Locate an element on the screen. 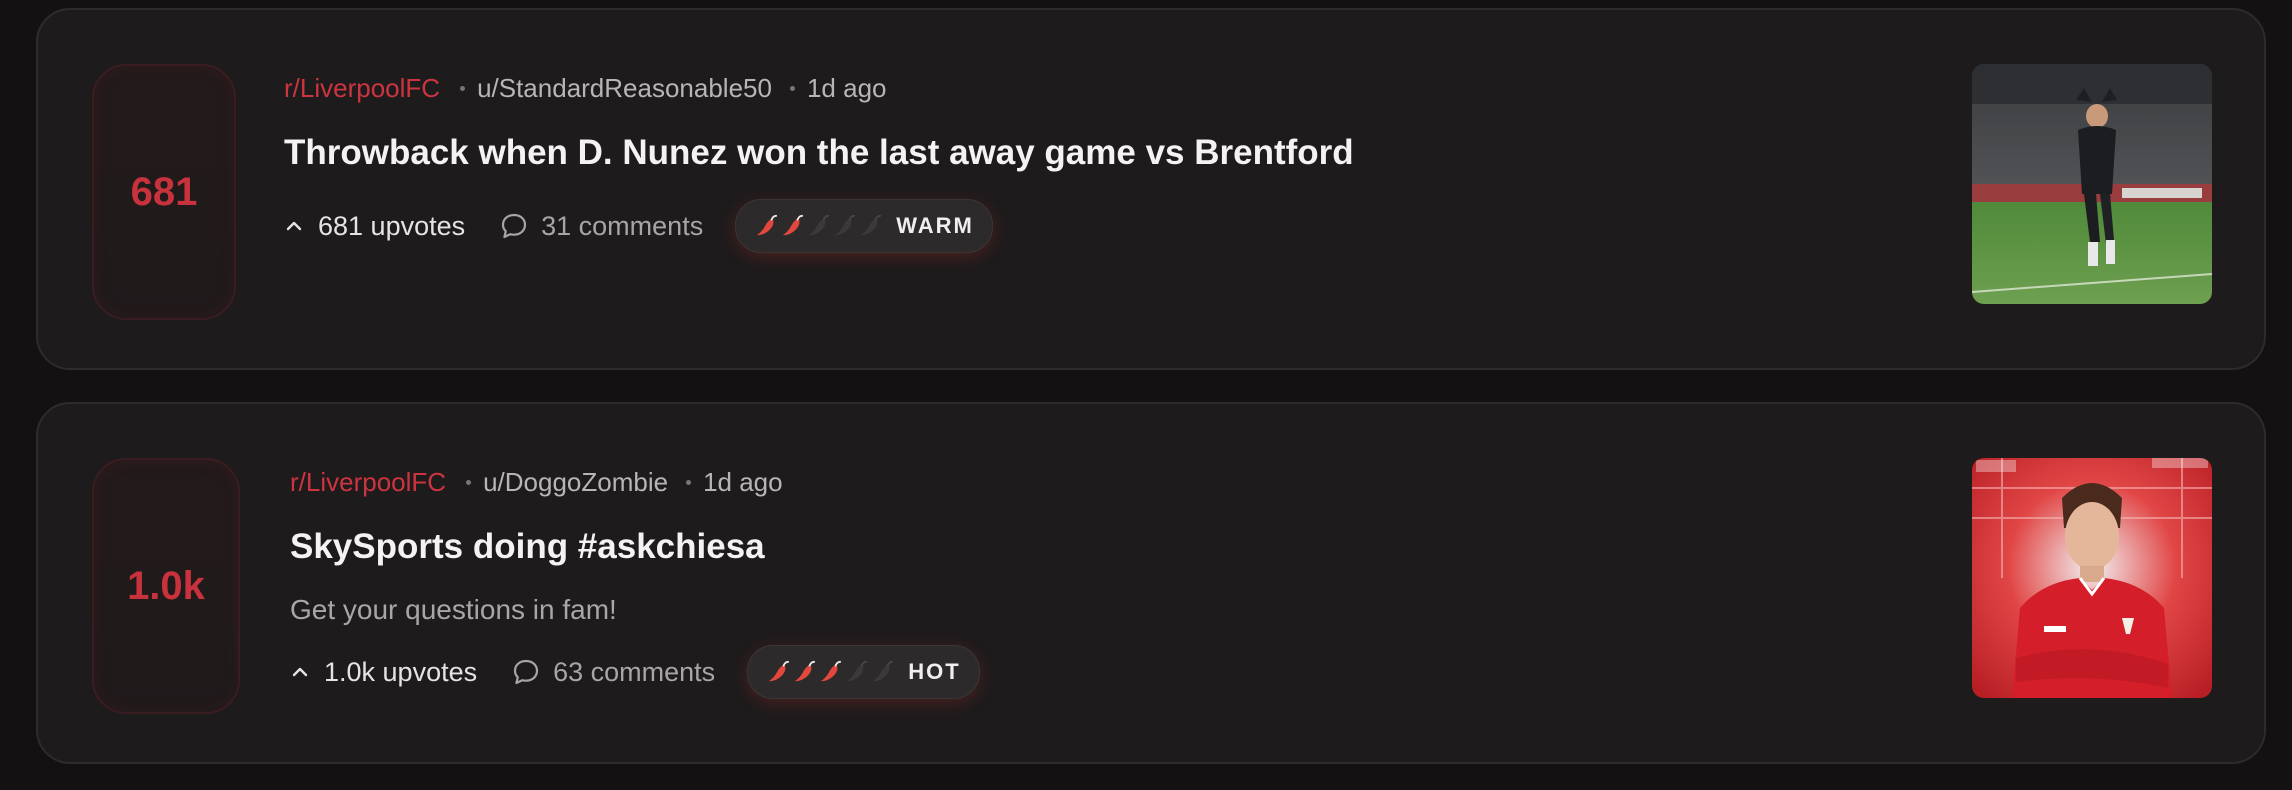  upvote-button: 1.0k upvotes is located at coordinates (383, 672).